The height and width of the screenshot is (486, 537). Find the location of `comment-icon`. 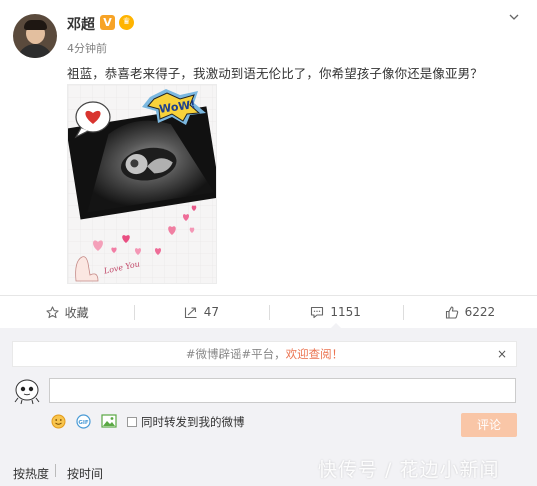

comment-icon is located at coordinates (317, 312).